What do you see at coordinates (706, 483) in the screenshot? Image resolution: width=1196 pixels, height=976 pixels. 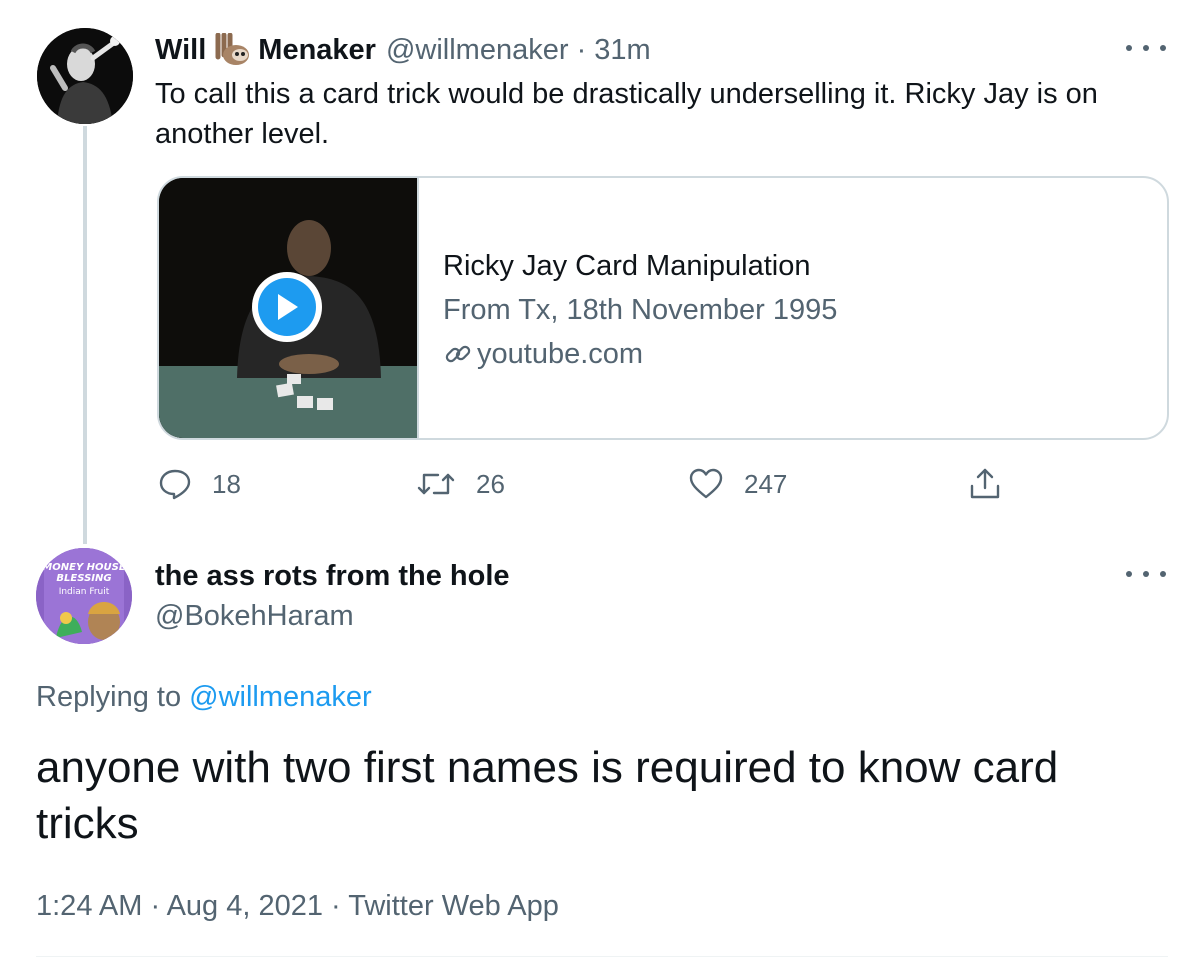 I see `heart-icon` at bounding box center [706, 483].